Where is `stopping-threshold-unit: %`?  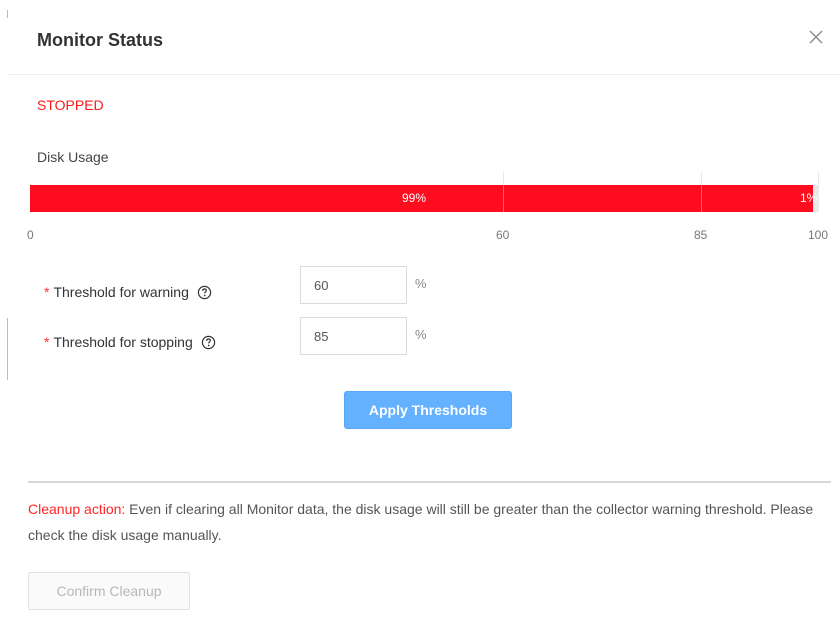
stopping-threshold-unit: % is located at coordinates (421, 334).